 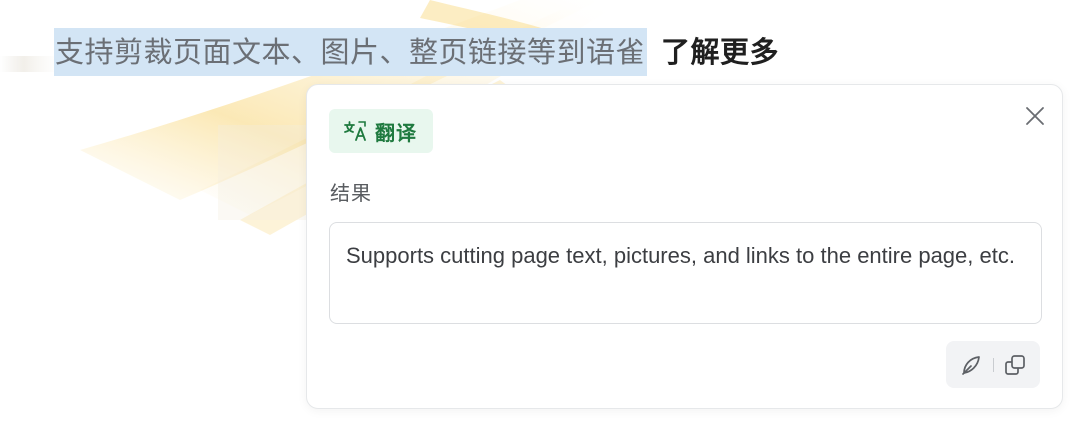 I want to click on selected-text: 支持剪裁页面文本、图片、整页链接等到语雀, so click(x=351, y=52).